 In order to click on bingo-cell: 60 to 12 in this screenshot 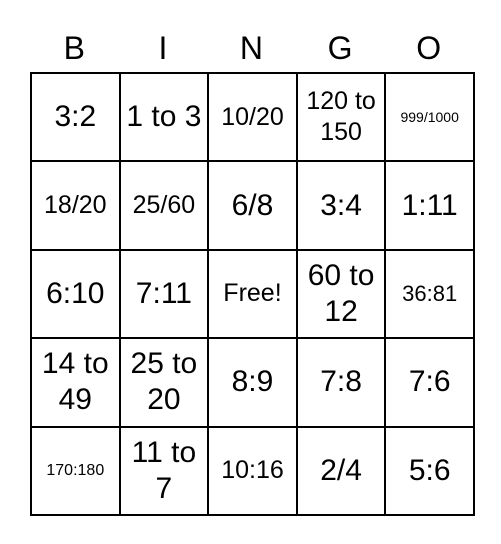, I will do `click(341, 294)`.